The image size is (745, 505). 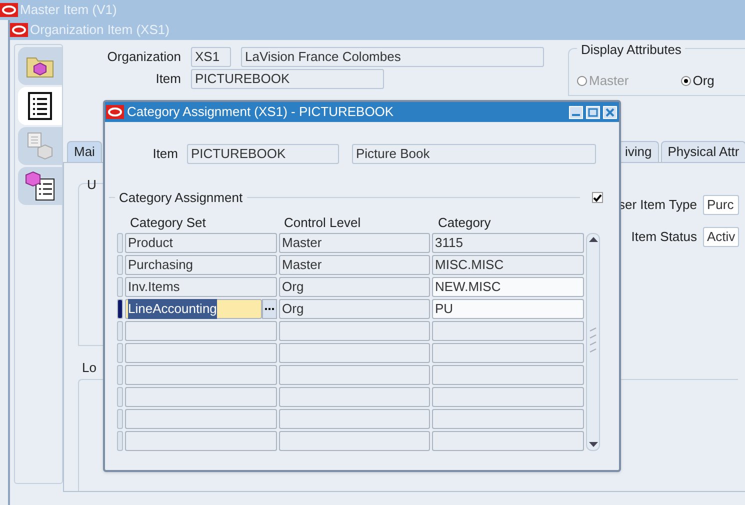 I want to click on dialog-title: Category Assignment (XS1) - PICTUREBOOK, so click(x=261, y=112).